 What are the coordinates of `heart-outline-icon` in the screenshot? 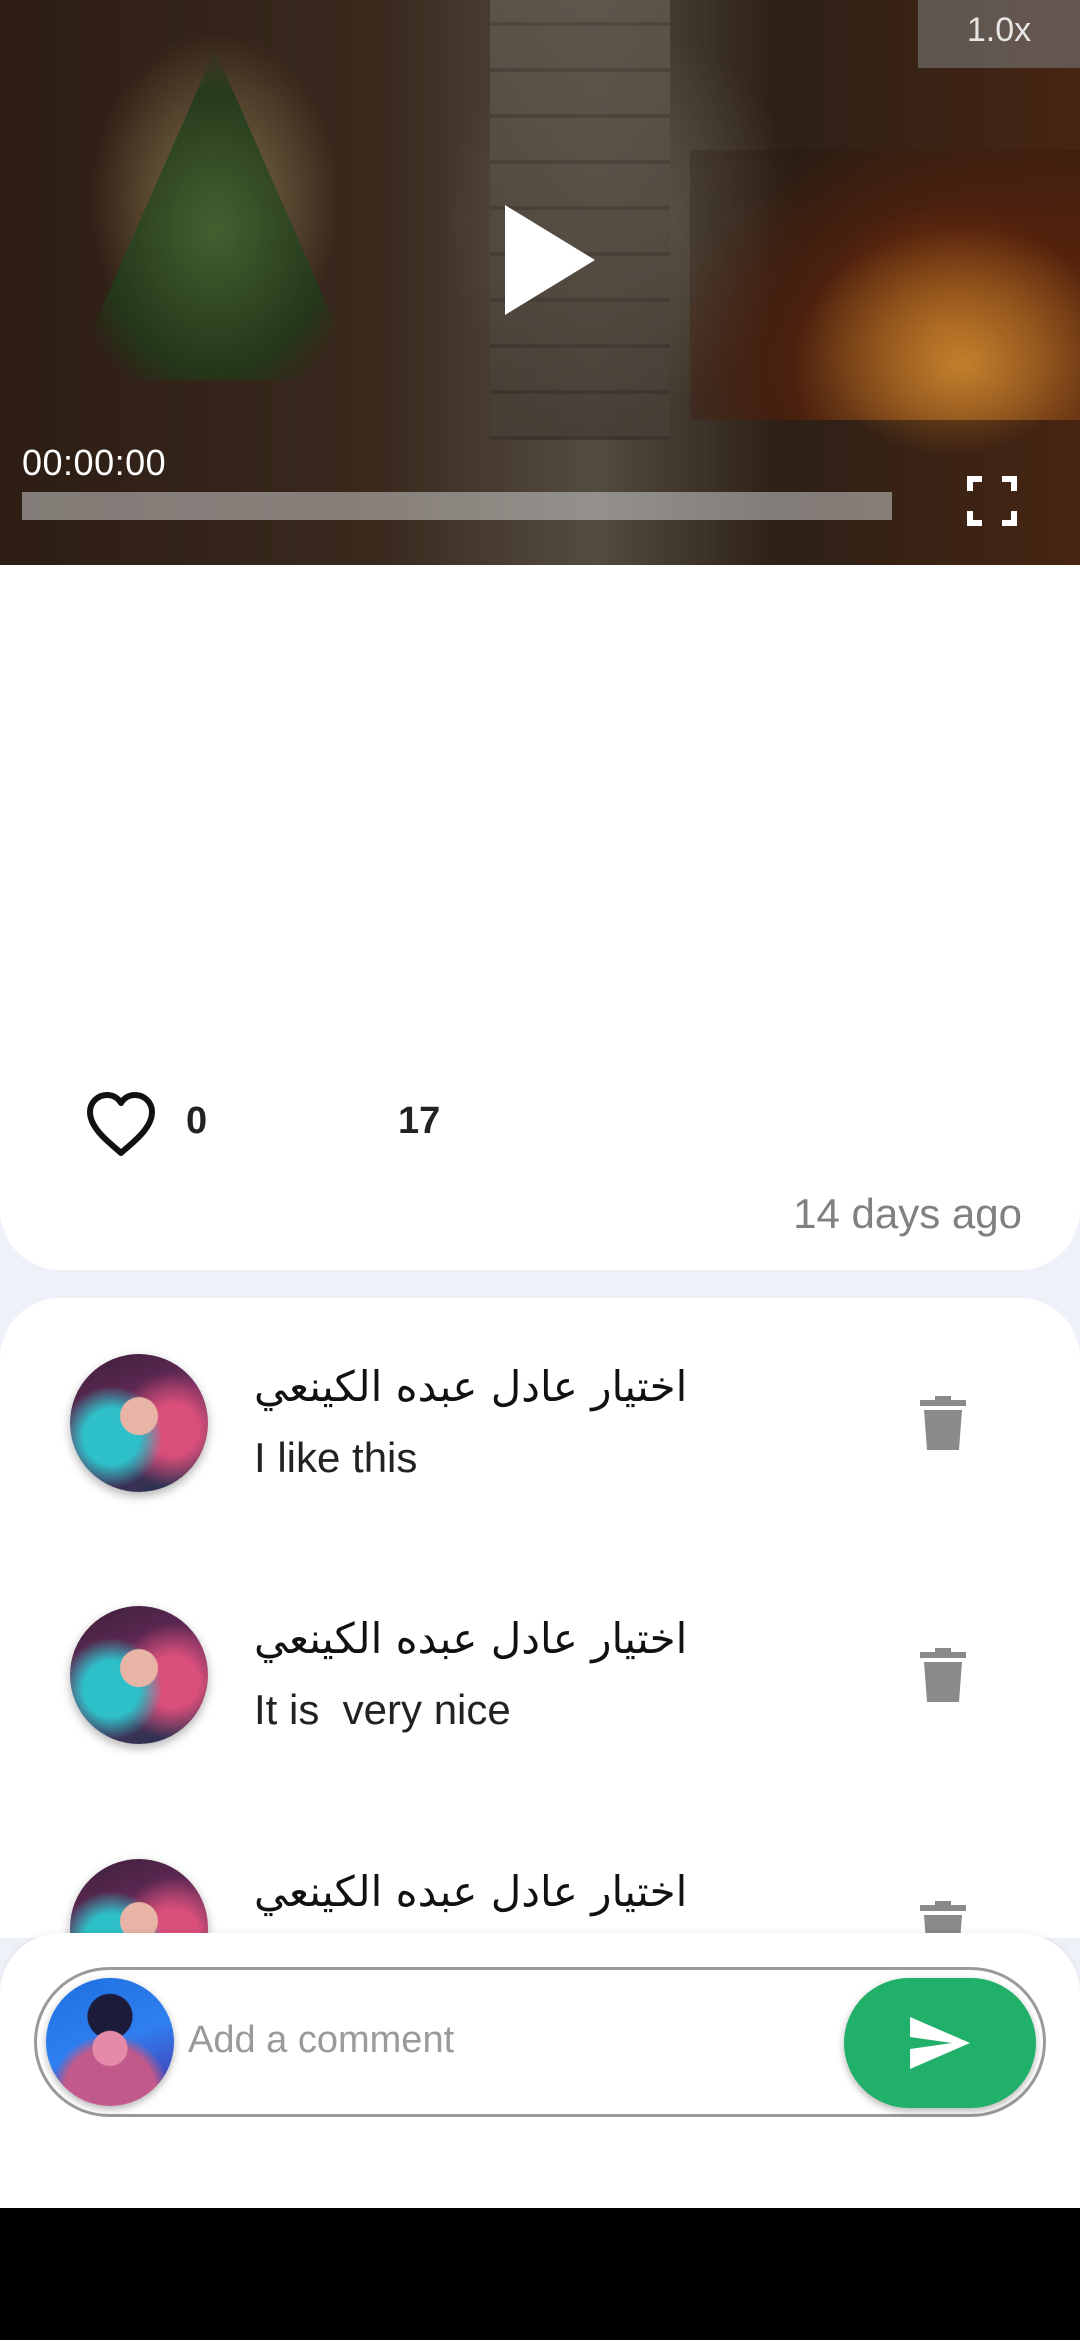 It's located at (121, 1124).